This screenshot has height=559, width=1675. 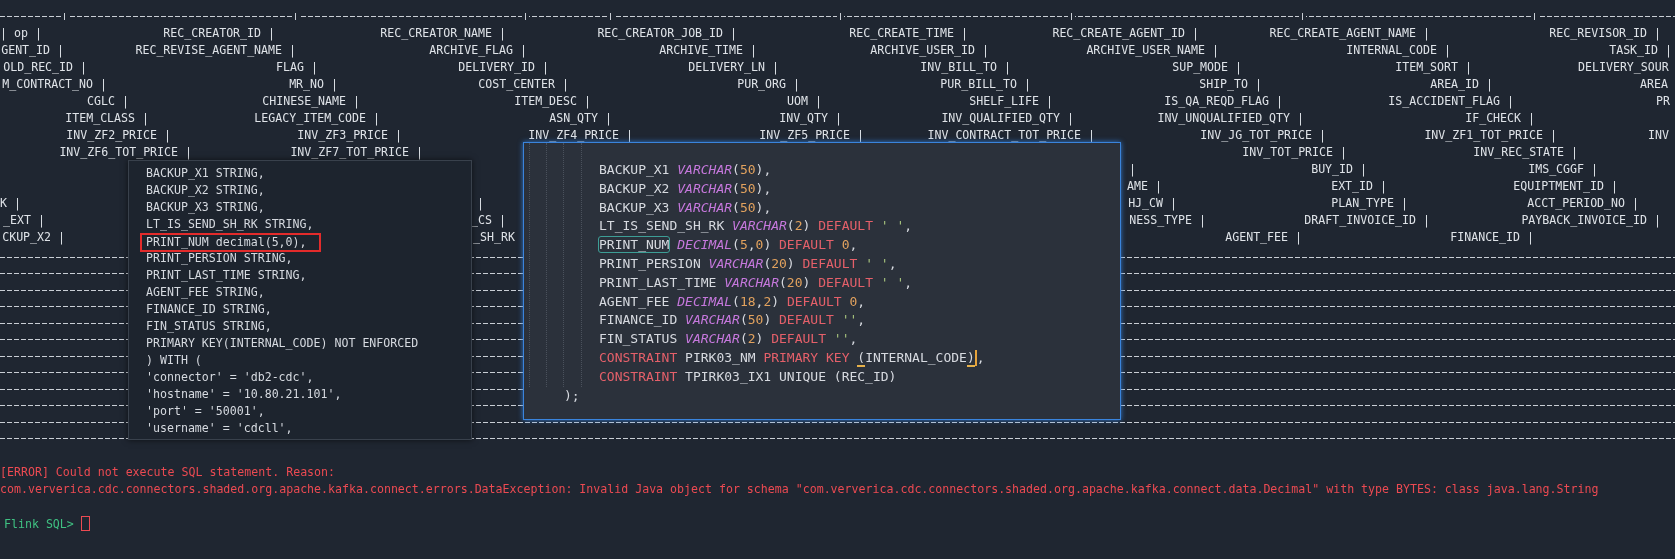 I want to click on column-heading: FLAG |, so click(x=297, y=67).